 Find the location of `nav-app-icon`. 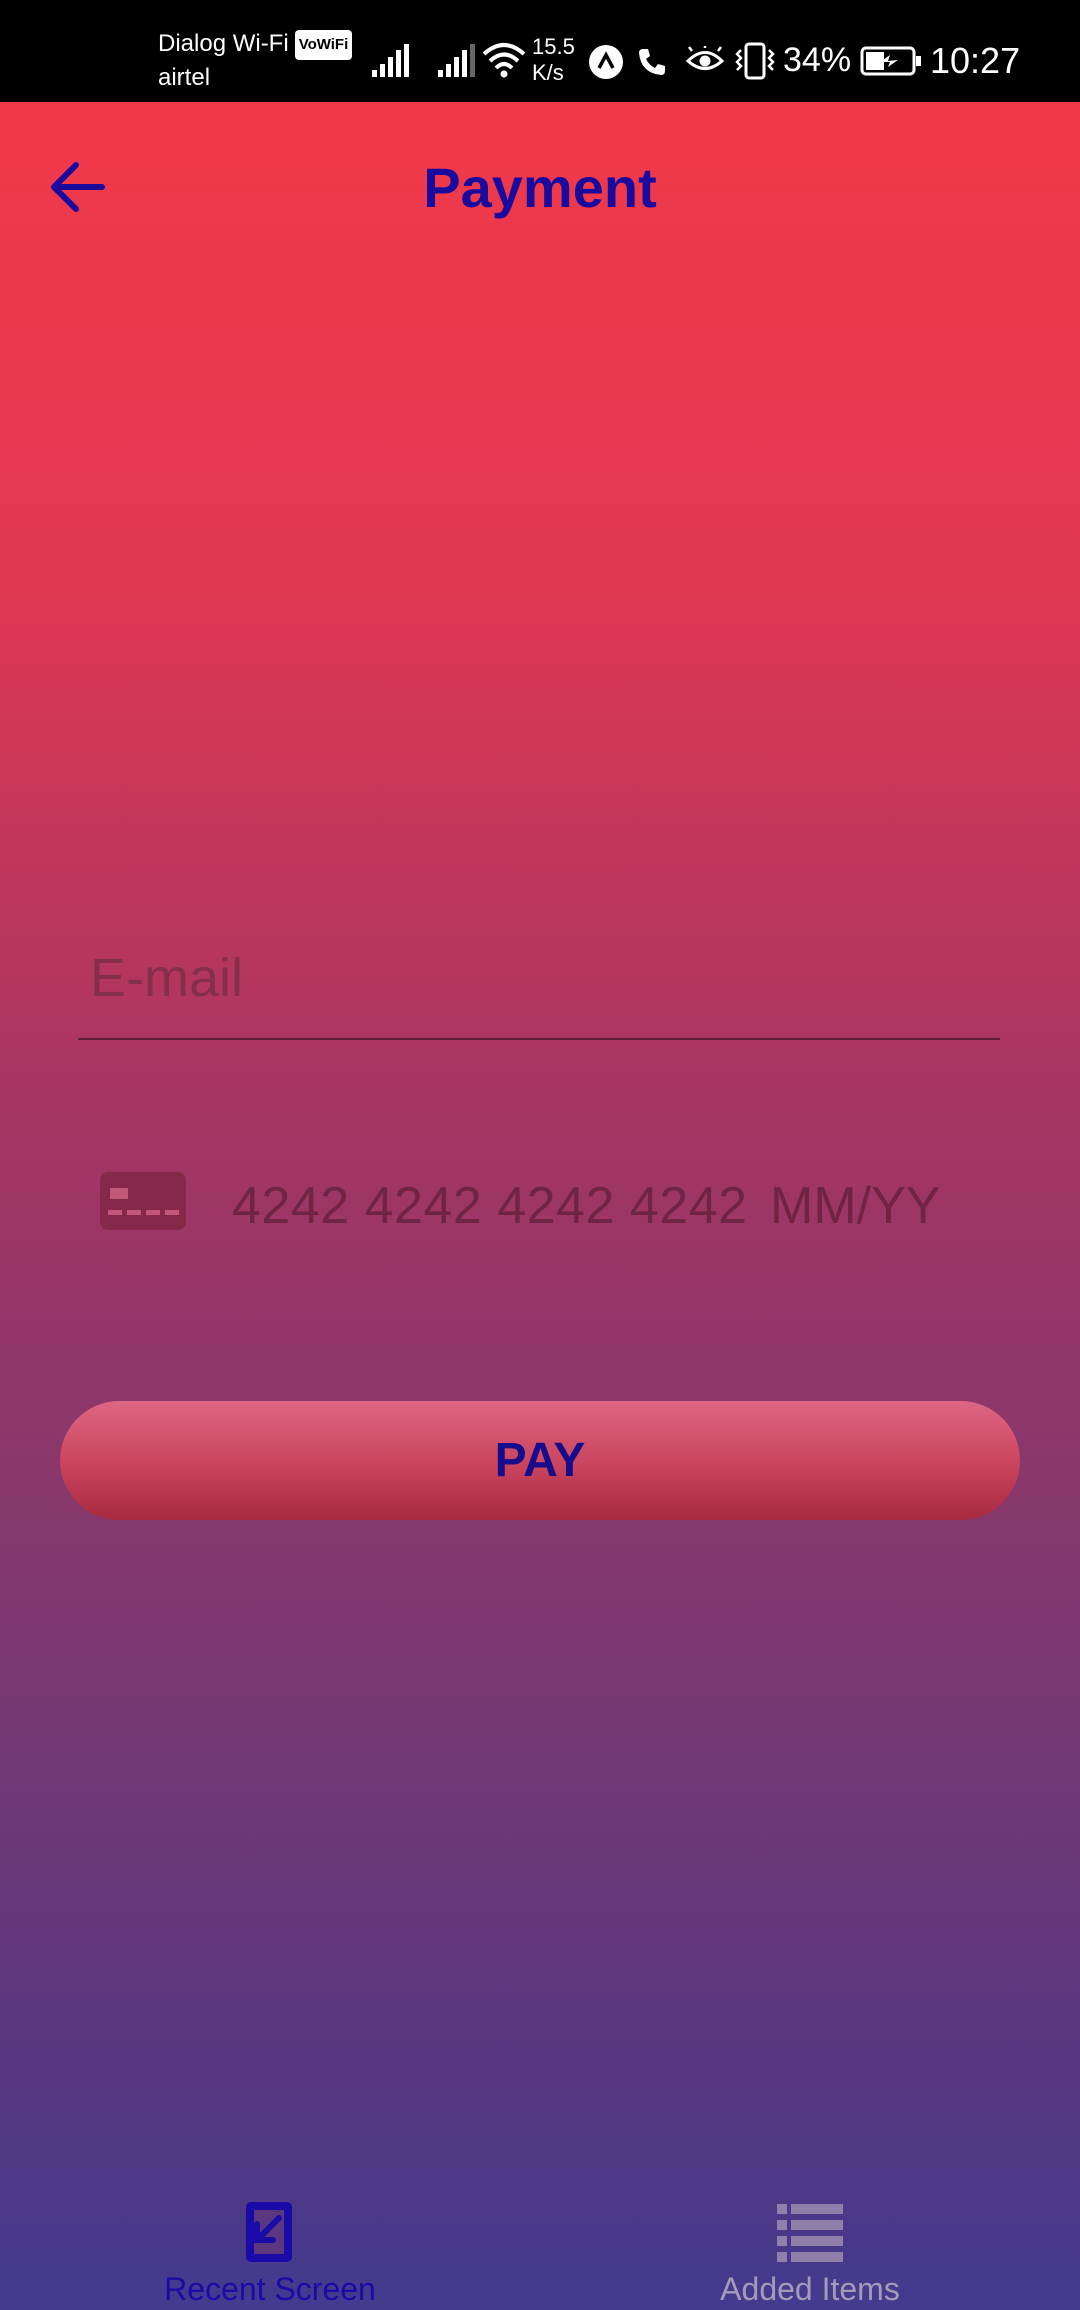

nav-app-icon is located at coordinates (606, 62).